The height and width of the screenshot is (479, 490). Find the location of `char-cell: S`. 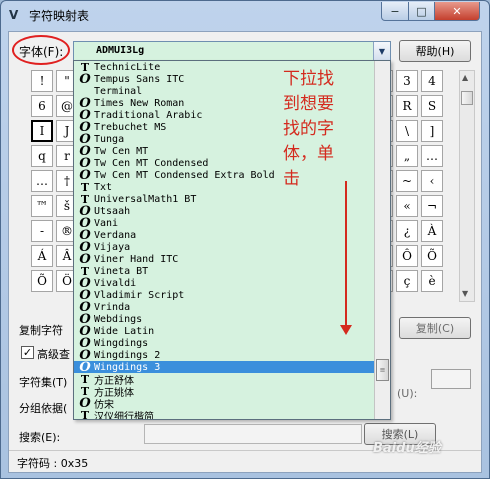

char-cell: S is located at coordinates (432, 106).